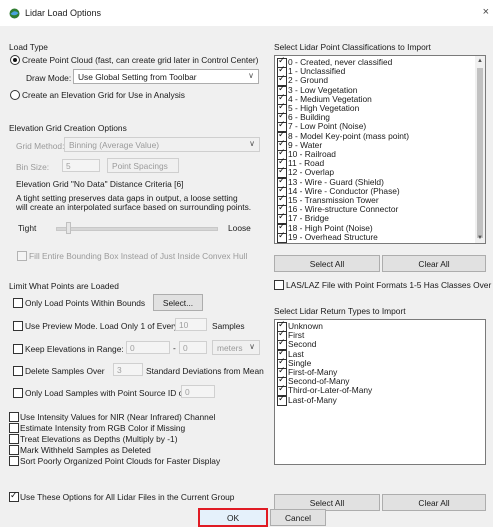 The height and width of the screenshot is (527, 493). Describe the element at coordinates (137, 229) in the screenshot. I see `no-data-slider-track` at that location.